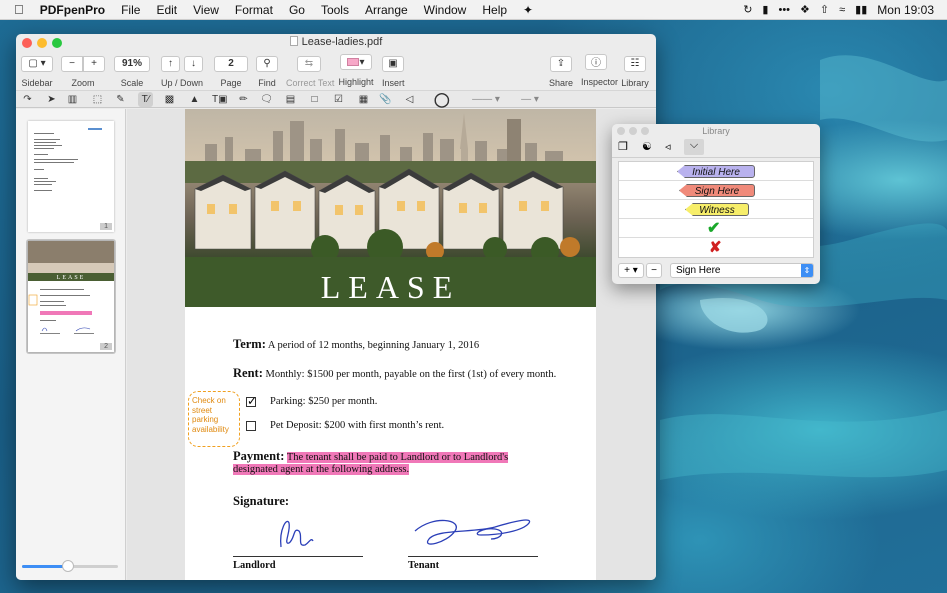 This screenshot has height=593, width=947. I want to click on info-icon: ⓘ, so click(596, 63).